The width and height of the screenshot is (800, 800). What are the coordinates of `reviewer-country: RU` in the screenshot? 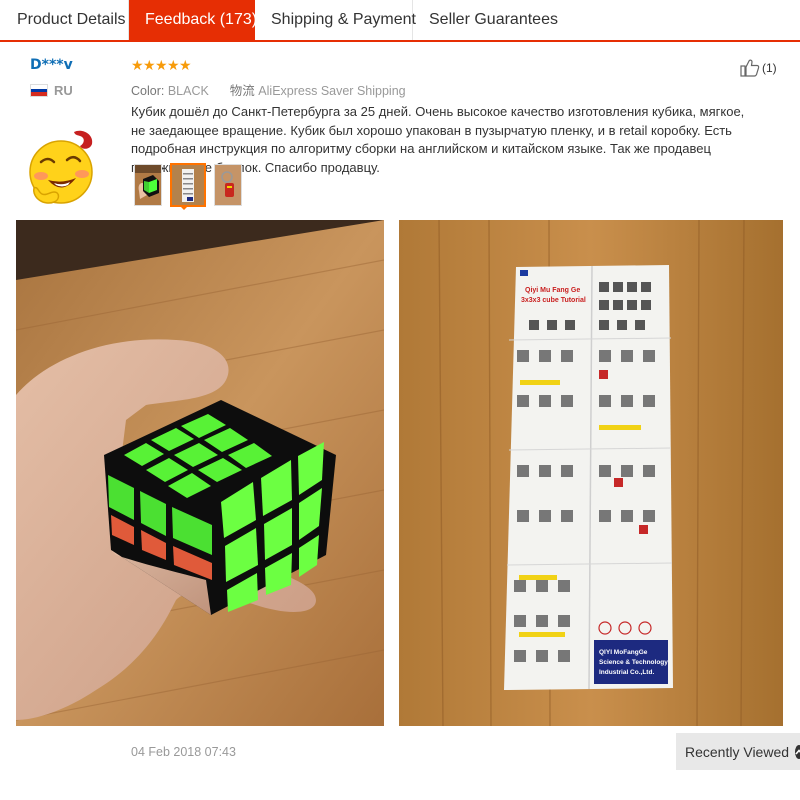 It's located at (51, 90).